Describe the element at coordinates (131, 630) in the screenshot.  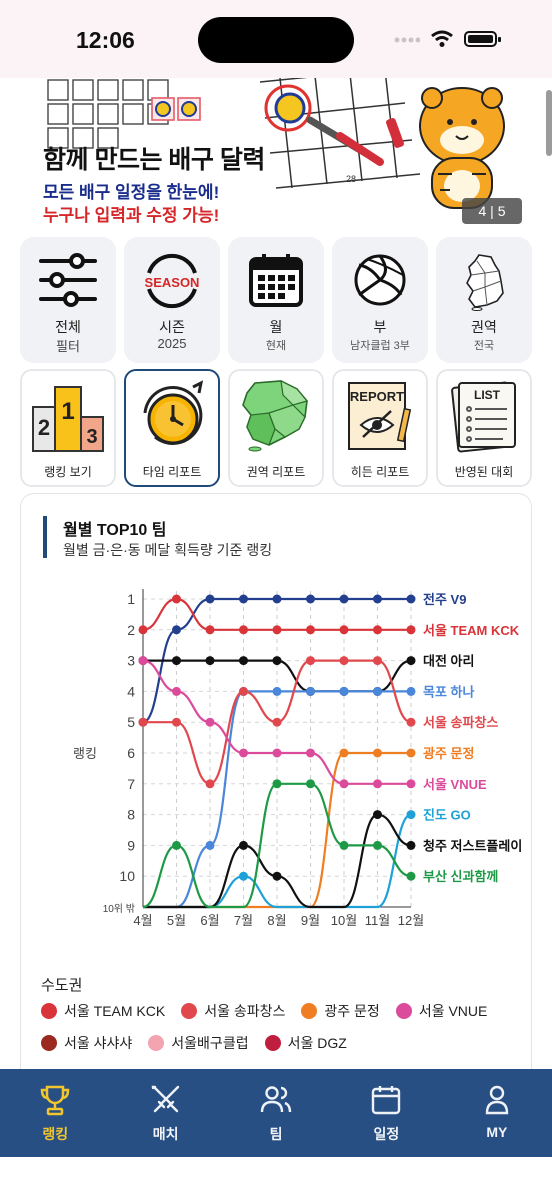
I see `y-tick-label: 2` at that location.